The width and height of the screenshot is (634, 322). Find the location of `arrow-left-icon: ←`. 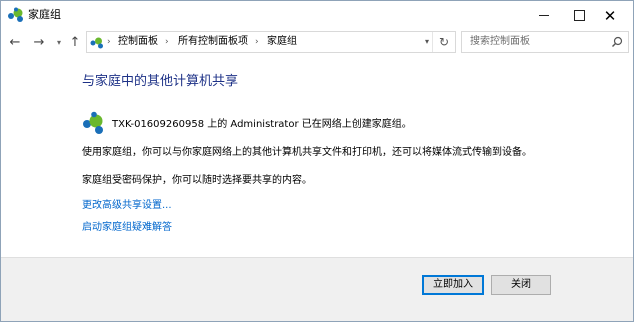

arrow-left-icon: ← is located at coordinates (15, 42).